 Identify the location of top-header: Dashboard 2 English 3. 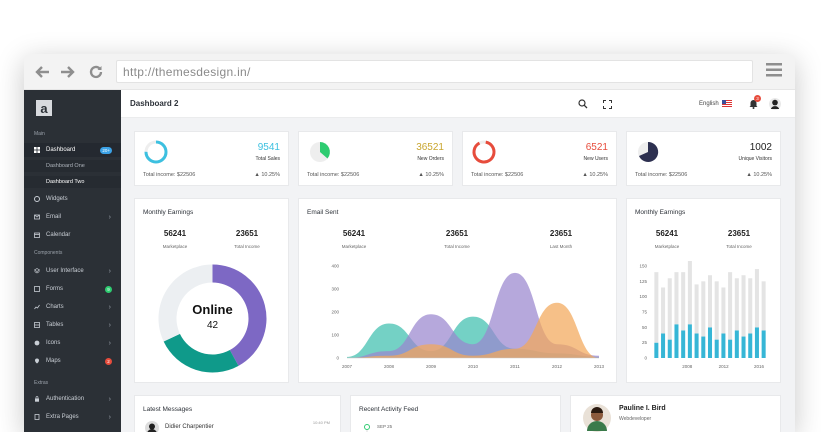
(458, 104).